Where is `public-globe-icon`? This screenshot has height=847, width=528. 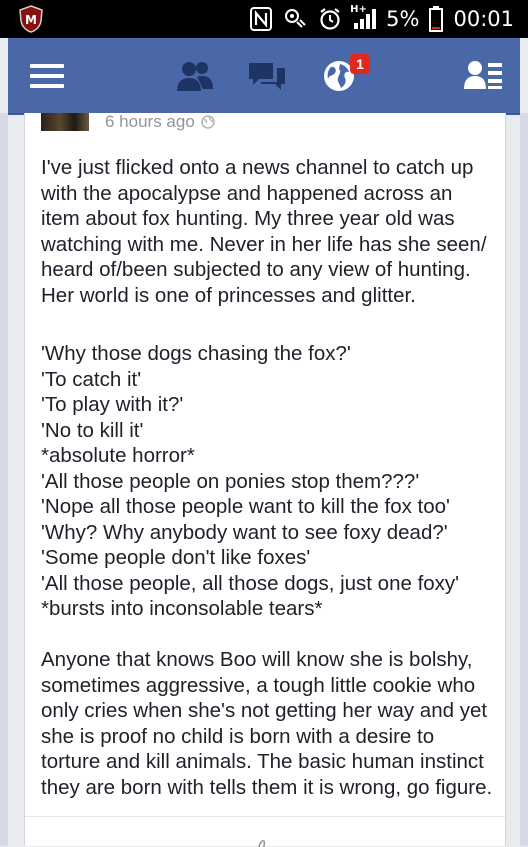
public-globe-icon is located at coordinates (208, 122).